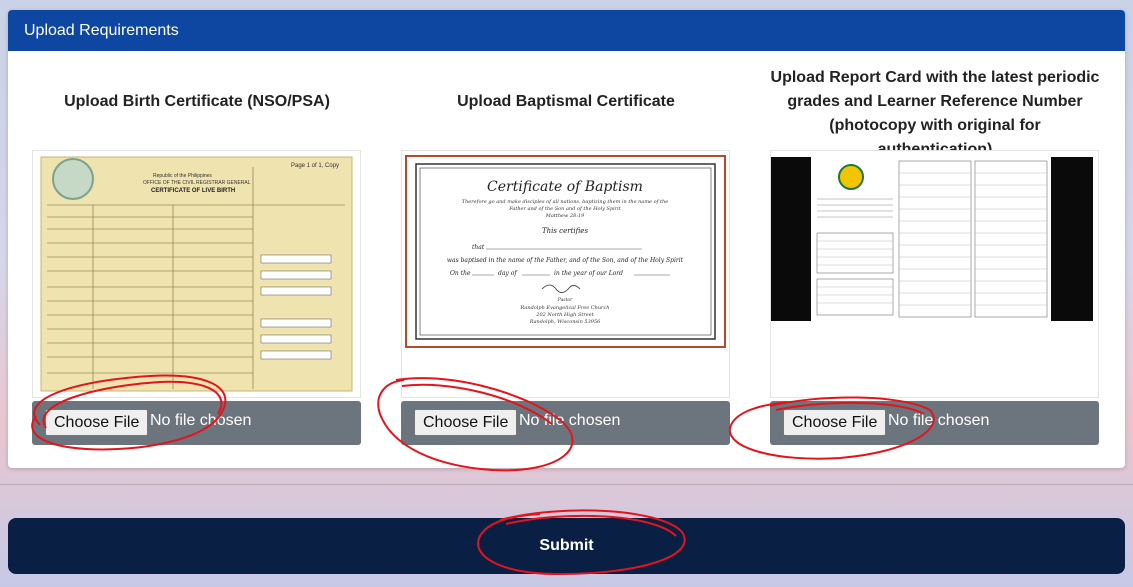 This screenshot has width=1133, height=587. Describe the element at coordinates (315, 166) in the screenshot. I see `birth-page-label: Page 1 of 1, Copy` at that location.